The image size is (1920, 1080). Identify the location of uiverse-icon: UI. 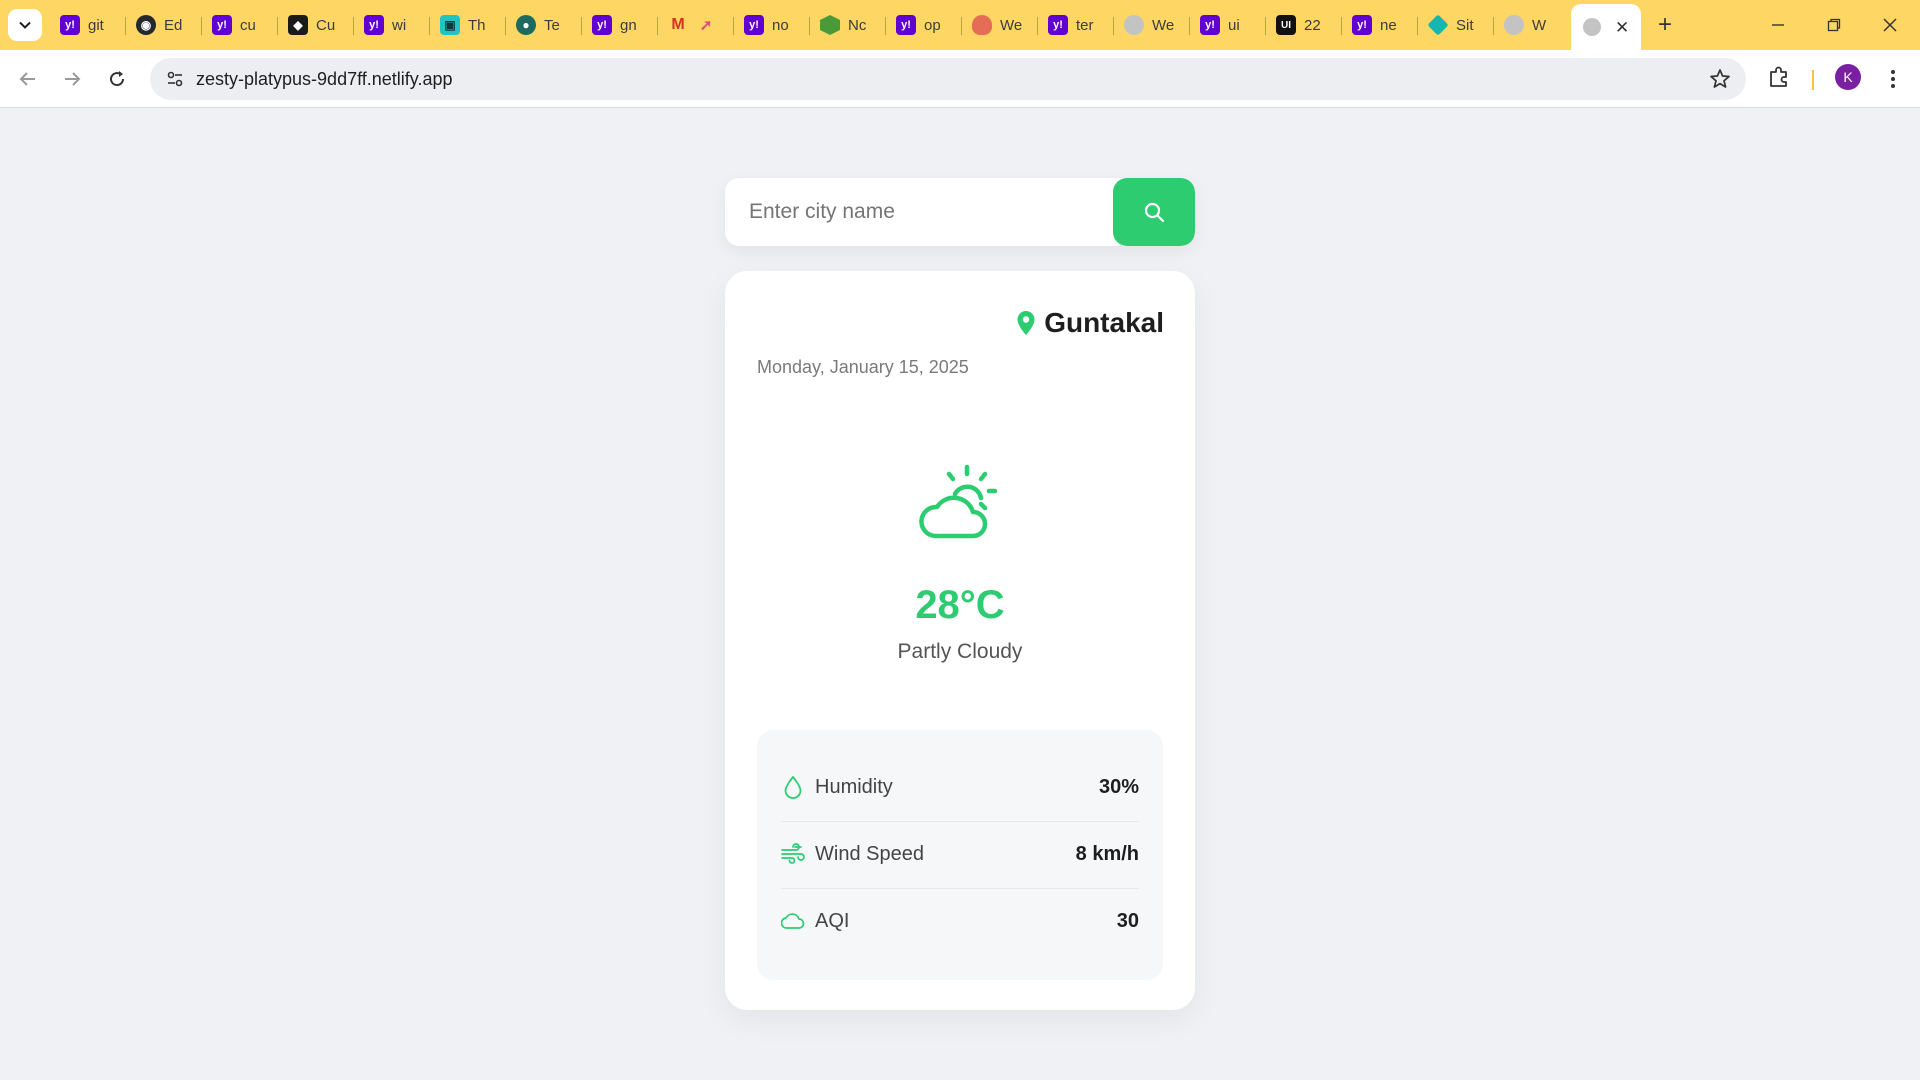
(1286, 25).